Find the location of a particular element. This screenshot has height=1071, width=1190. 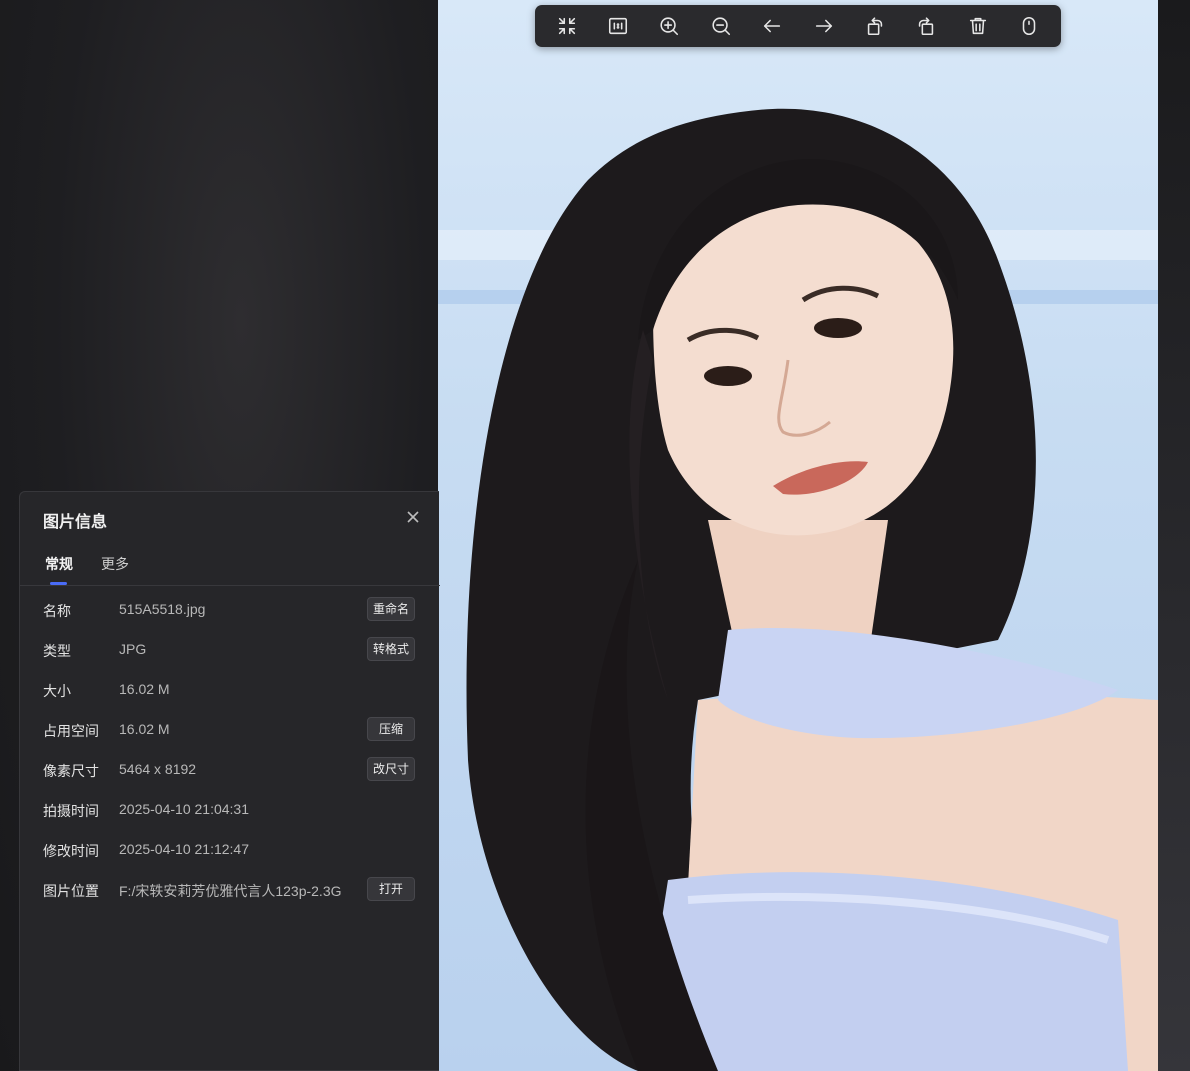

rotate-right-icon is located at coordinates (926, 26).